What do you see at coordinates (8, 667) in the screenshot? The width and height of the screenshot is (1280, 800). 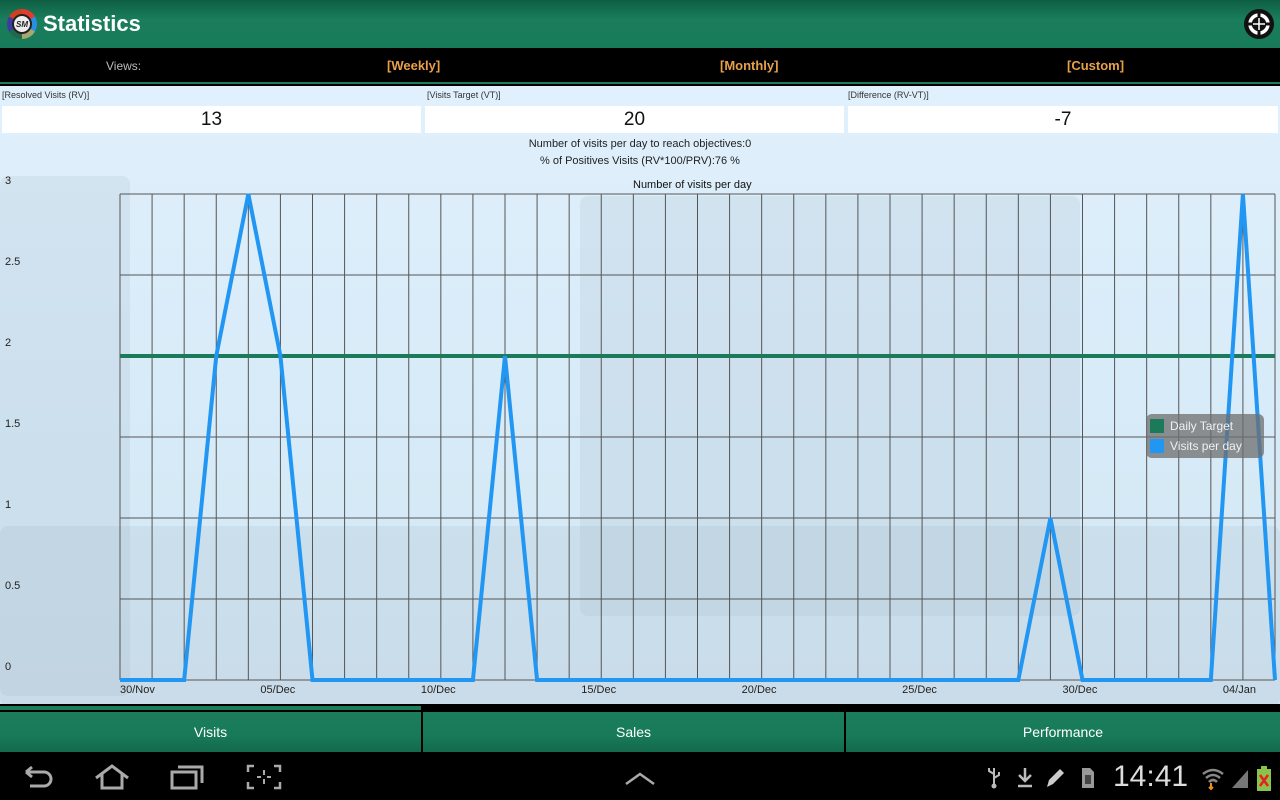 I see `y-tick-label: 0` at bounding box center [8, 667].